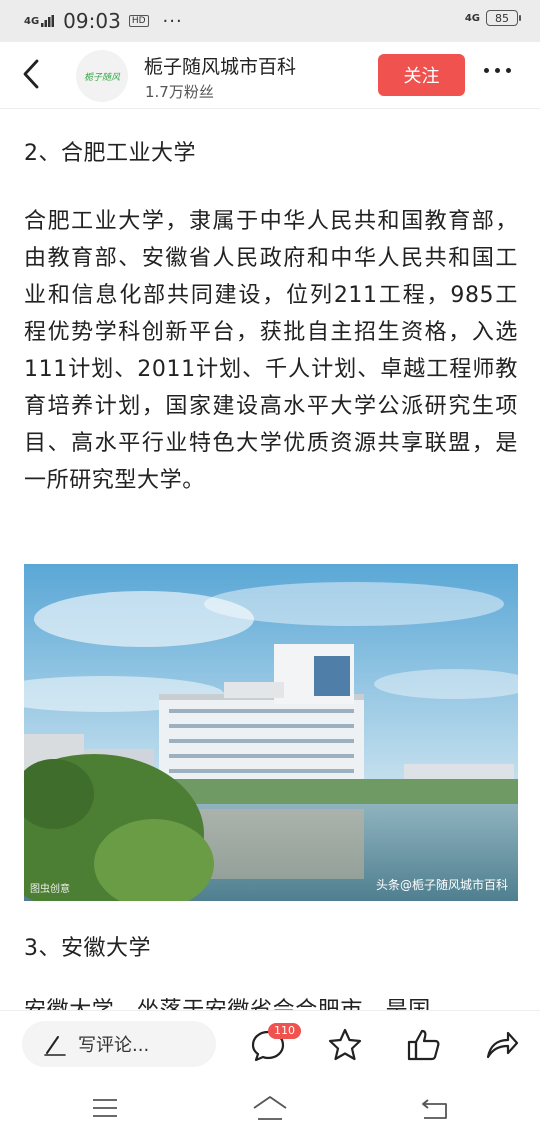 The image size is (540, 1140). What do you see at coordinates (441, 885) in the screenshot?
I see `photo-source-watermark: 头条@栀子随风城市百科` at bounding box center [441, 885].